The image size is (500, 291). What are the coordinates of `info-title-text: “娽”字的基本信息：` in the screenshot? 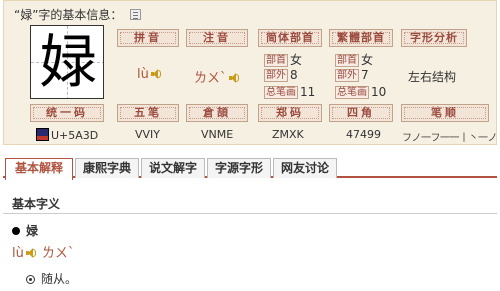 It's located at (68, 15).